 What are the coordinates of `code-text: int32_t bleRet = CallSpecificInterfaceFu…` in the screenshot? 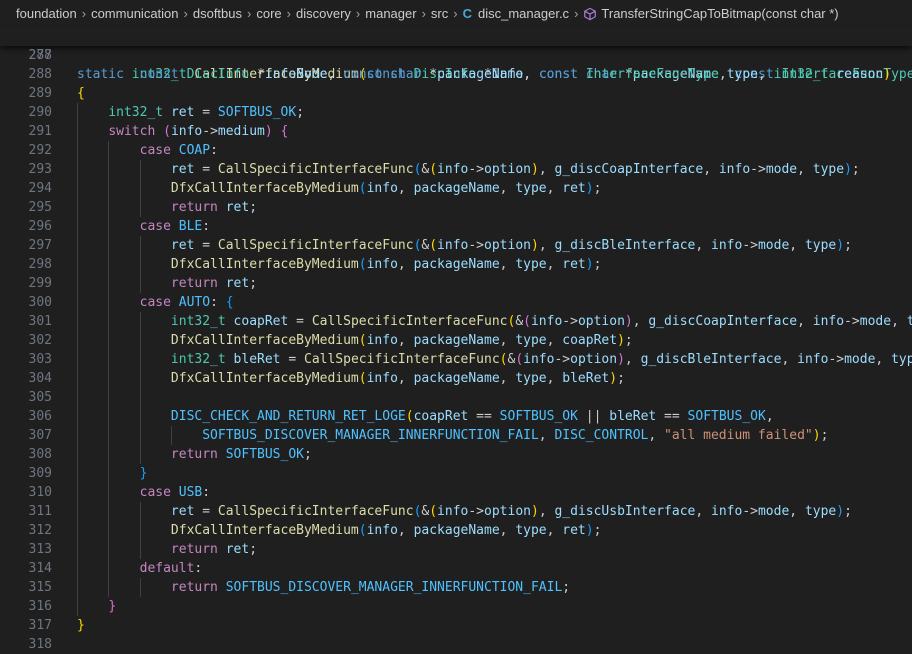 It's located at (494, 359).